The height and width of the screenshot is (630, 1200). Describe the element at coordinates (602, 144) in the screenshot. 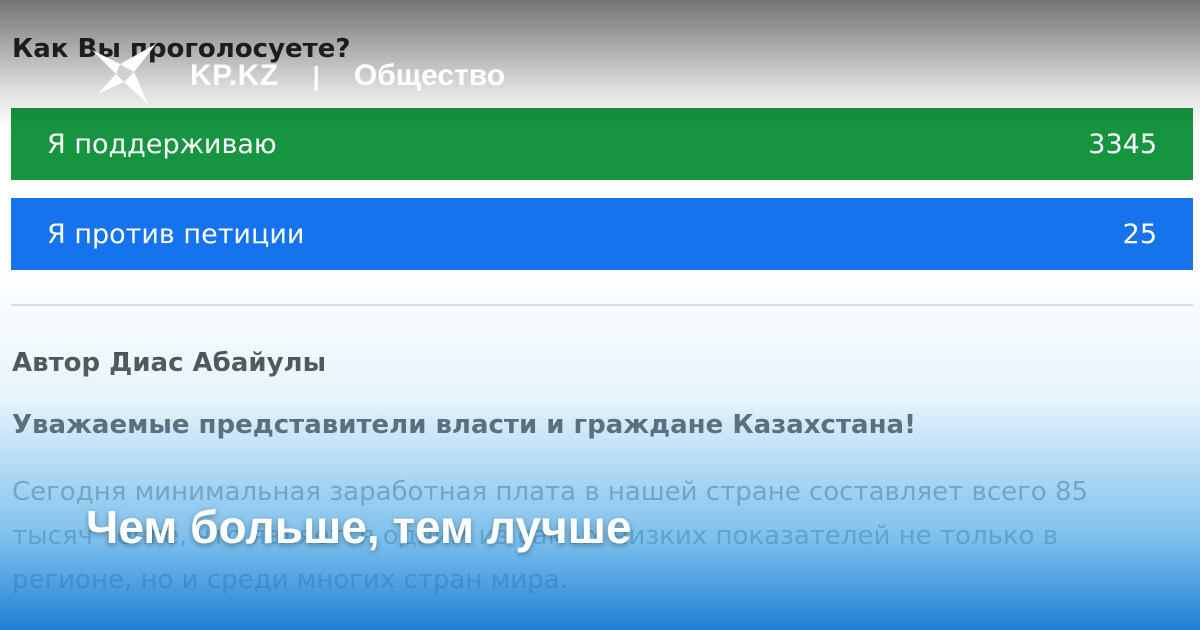

I see `poll-option-support: Я поддерживаю 3345` at that location.